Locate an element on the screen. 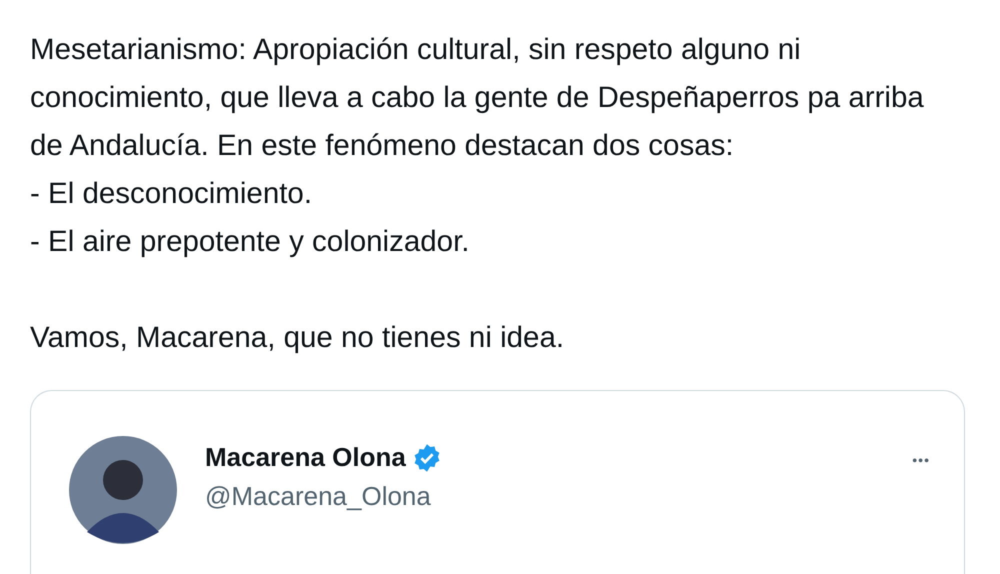  author-name: Macarena Olona is located at coordinates (305, 457).